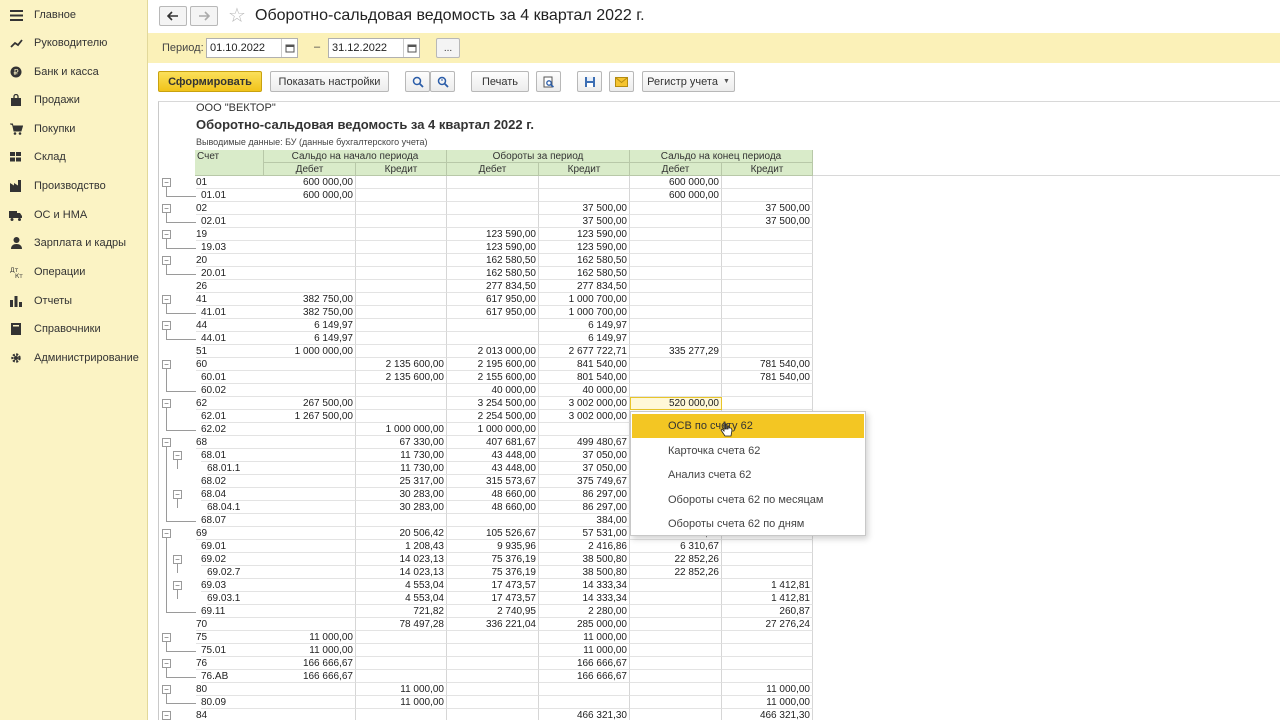 This screenshot has height=720, width=1280. I want to click on value-cell: 2 013 000,00, so click(493, 351).